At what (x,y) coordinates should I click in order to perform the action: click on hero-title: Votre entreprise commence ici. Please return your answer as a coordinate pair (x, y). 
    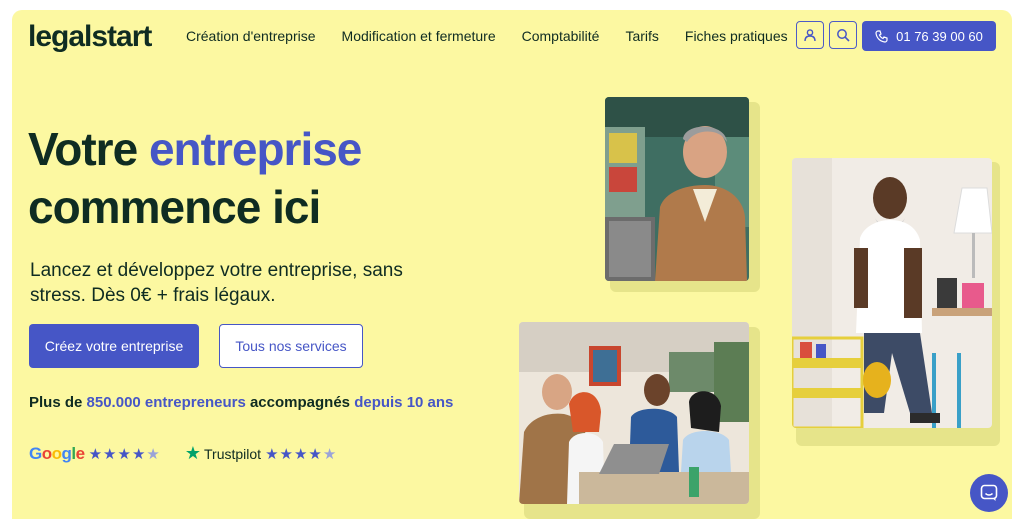
    Looking at the image, I should click on (195, 178).